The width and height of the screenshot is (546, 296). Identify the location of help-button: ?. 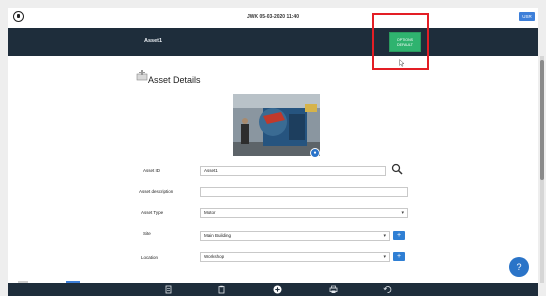
(519, 267).